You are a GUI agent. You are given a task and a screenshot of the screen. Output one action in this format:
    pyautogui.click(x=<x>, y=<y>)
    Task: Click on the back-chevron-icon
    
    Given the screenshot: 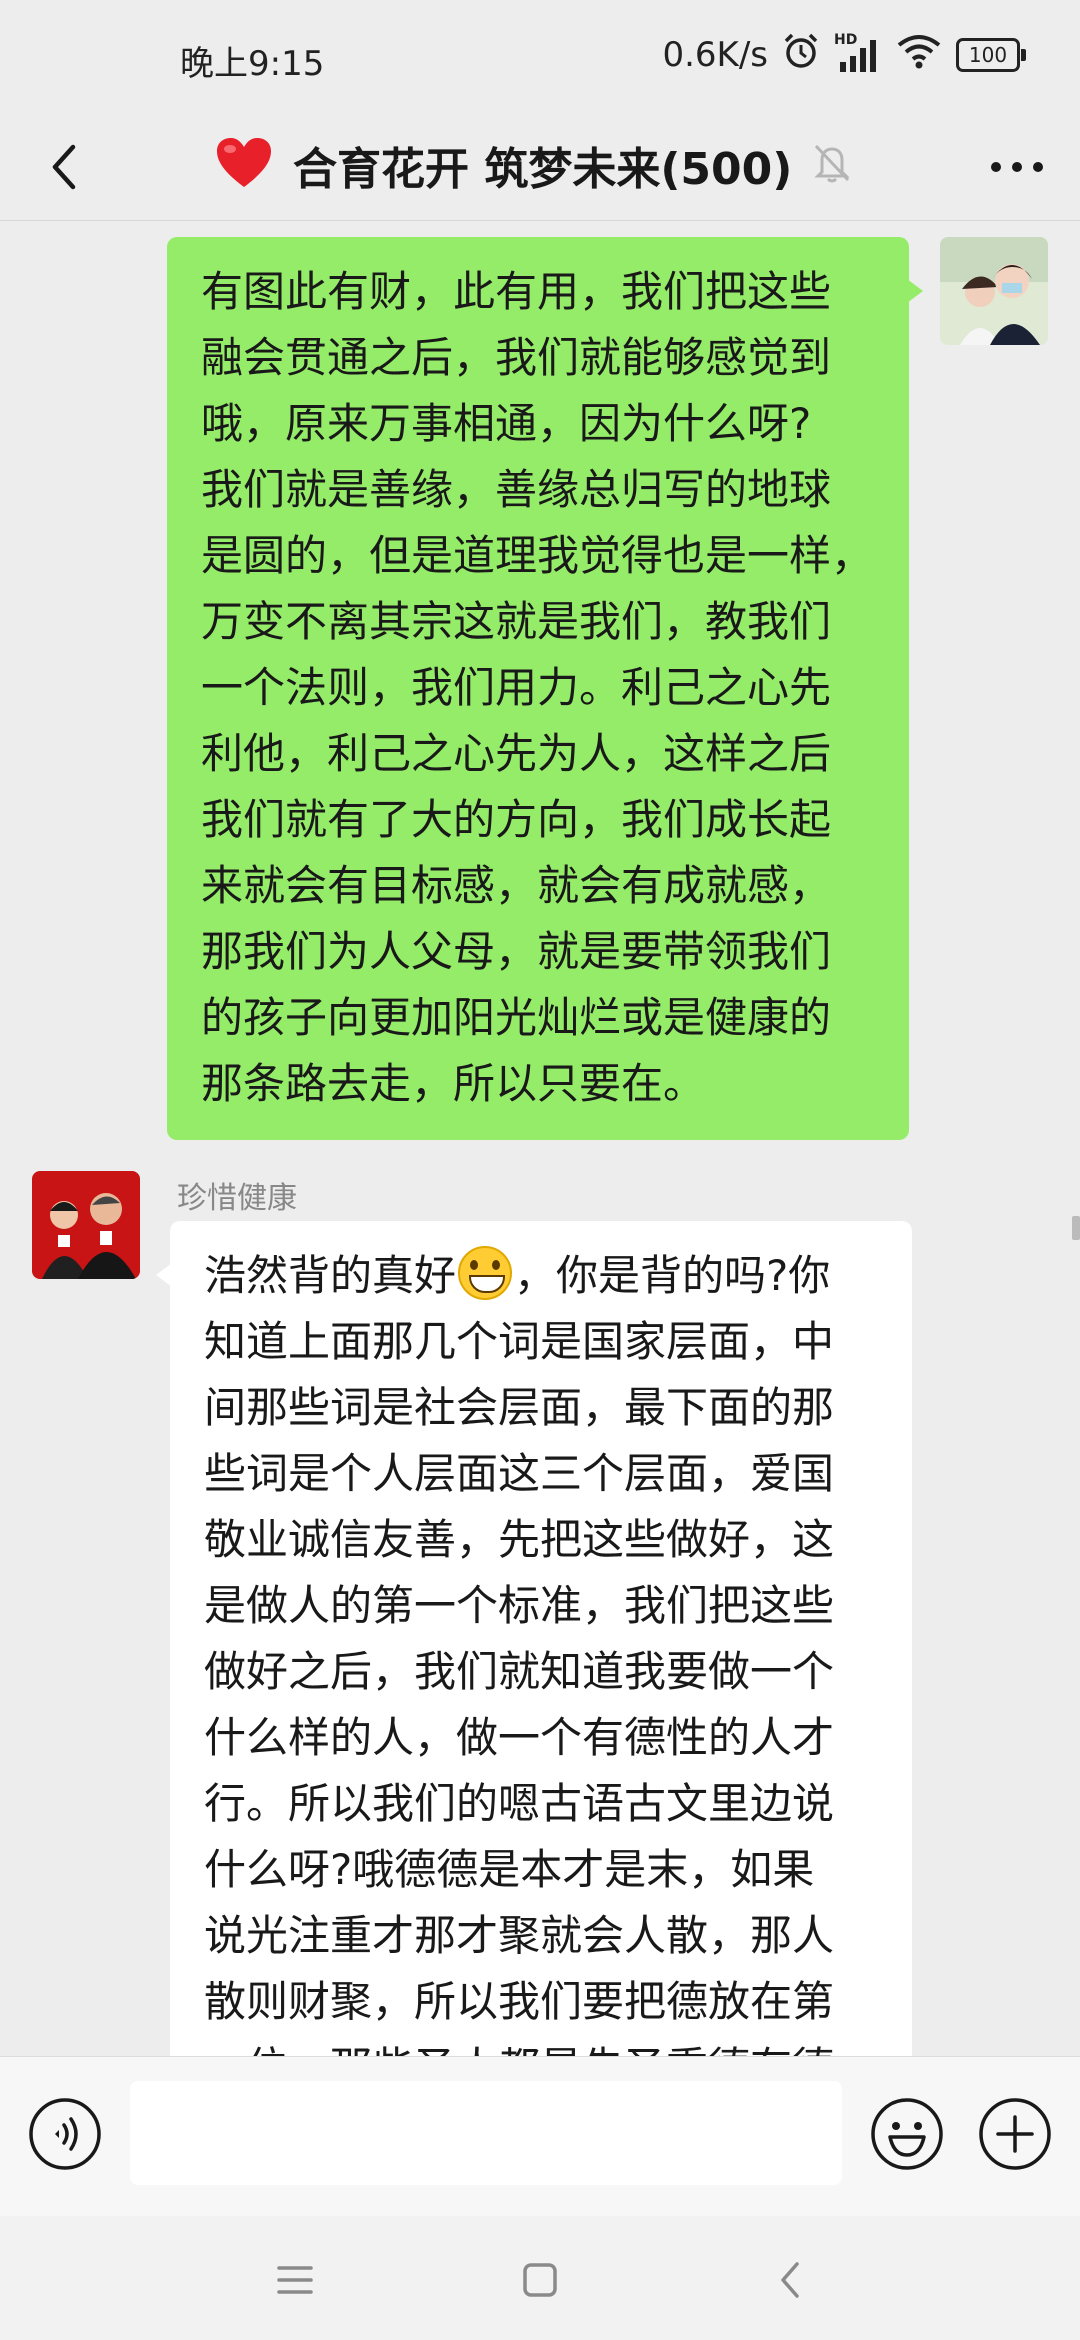 What is the action you would take?
    pyautogui.click(x=790, y=2280)
    